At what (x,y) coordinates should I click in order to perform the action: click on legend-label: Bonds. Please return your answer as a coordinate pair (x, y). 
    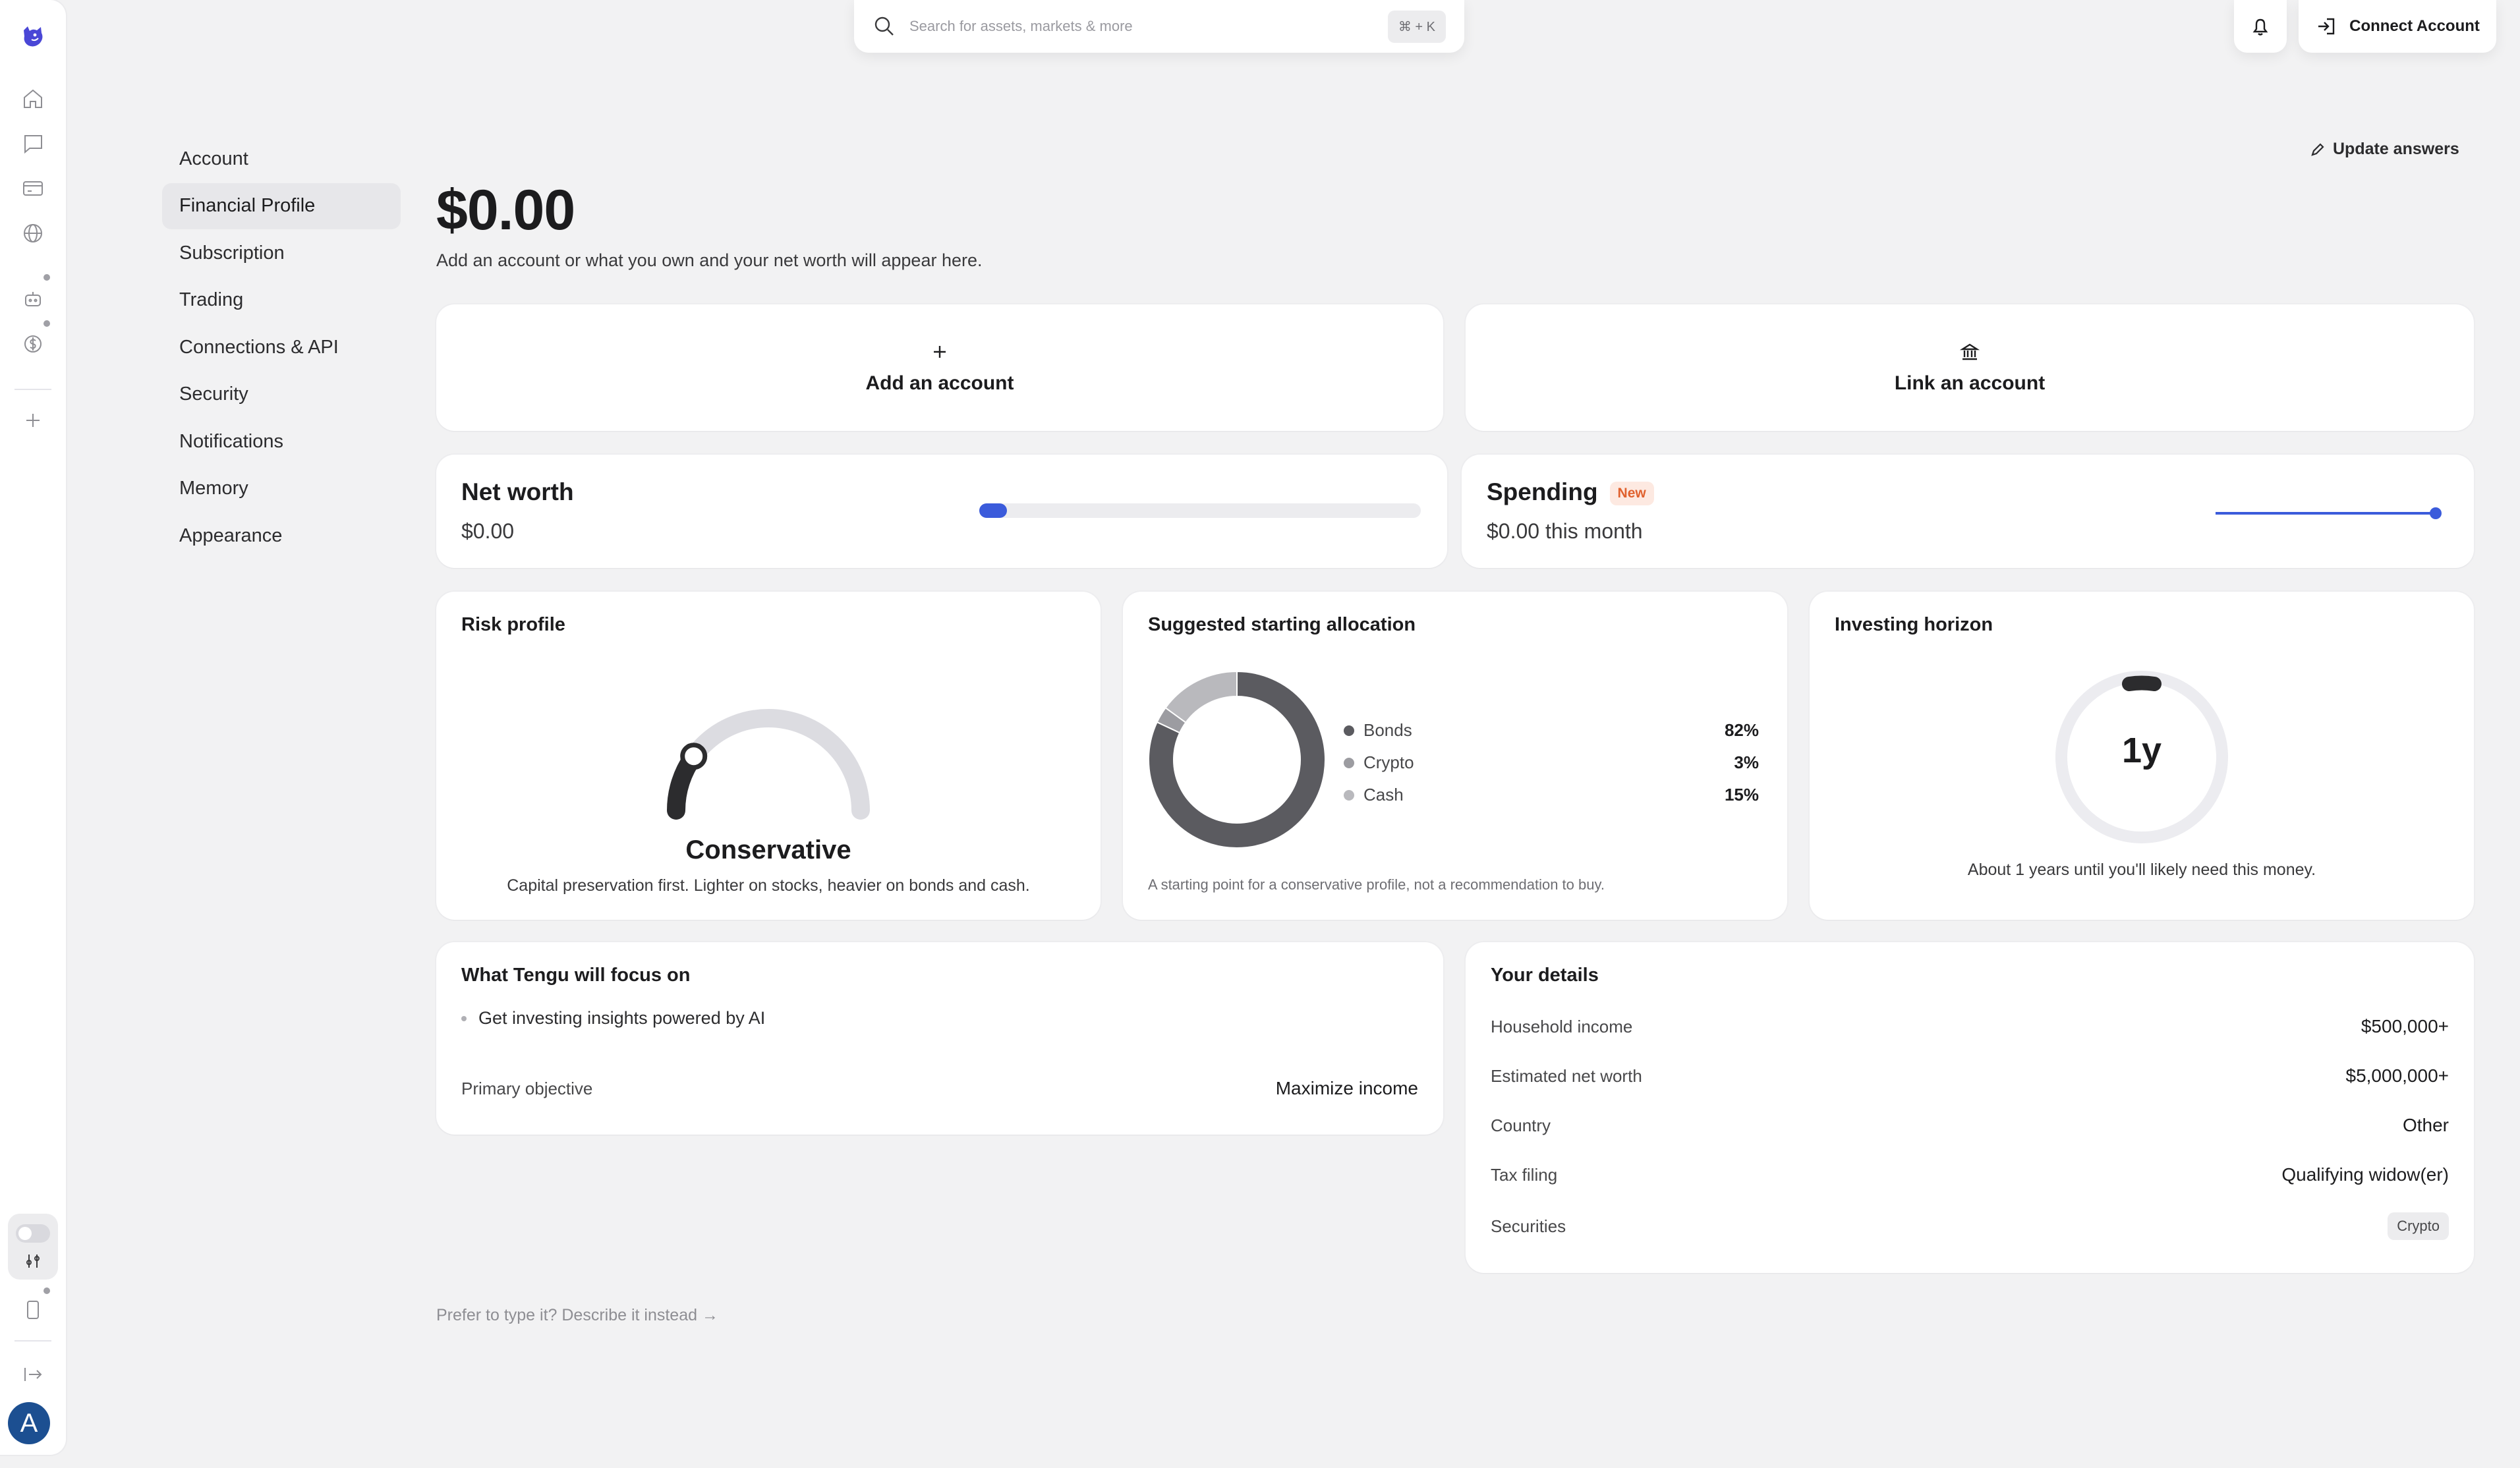
    Looking at the image, I should click on (1387, 730).